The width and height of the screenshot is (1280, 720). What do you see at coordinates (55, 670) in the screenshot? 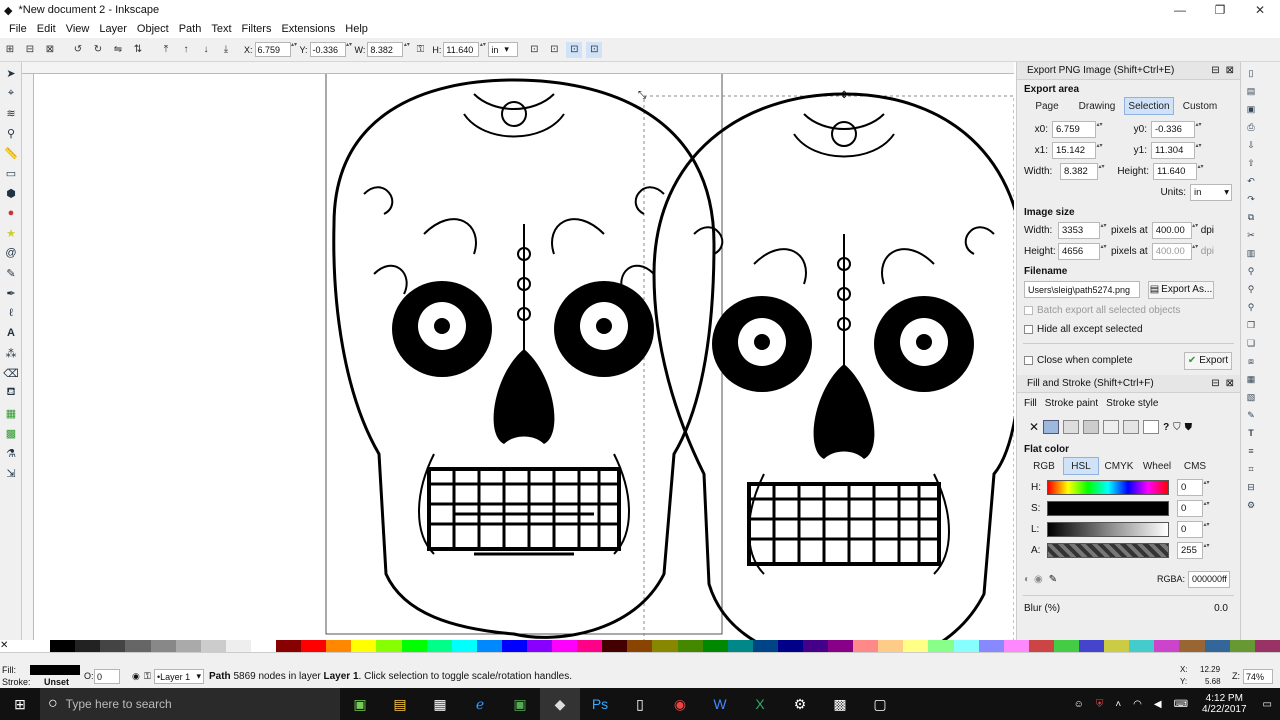
I see `fill-indicator` at bounding box center [55, 670].